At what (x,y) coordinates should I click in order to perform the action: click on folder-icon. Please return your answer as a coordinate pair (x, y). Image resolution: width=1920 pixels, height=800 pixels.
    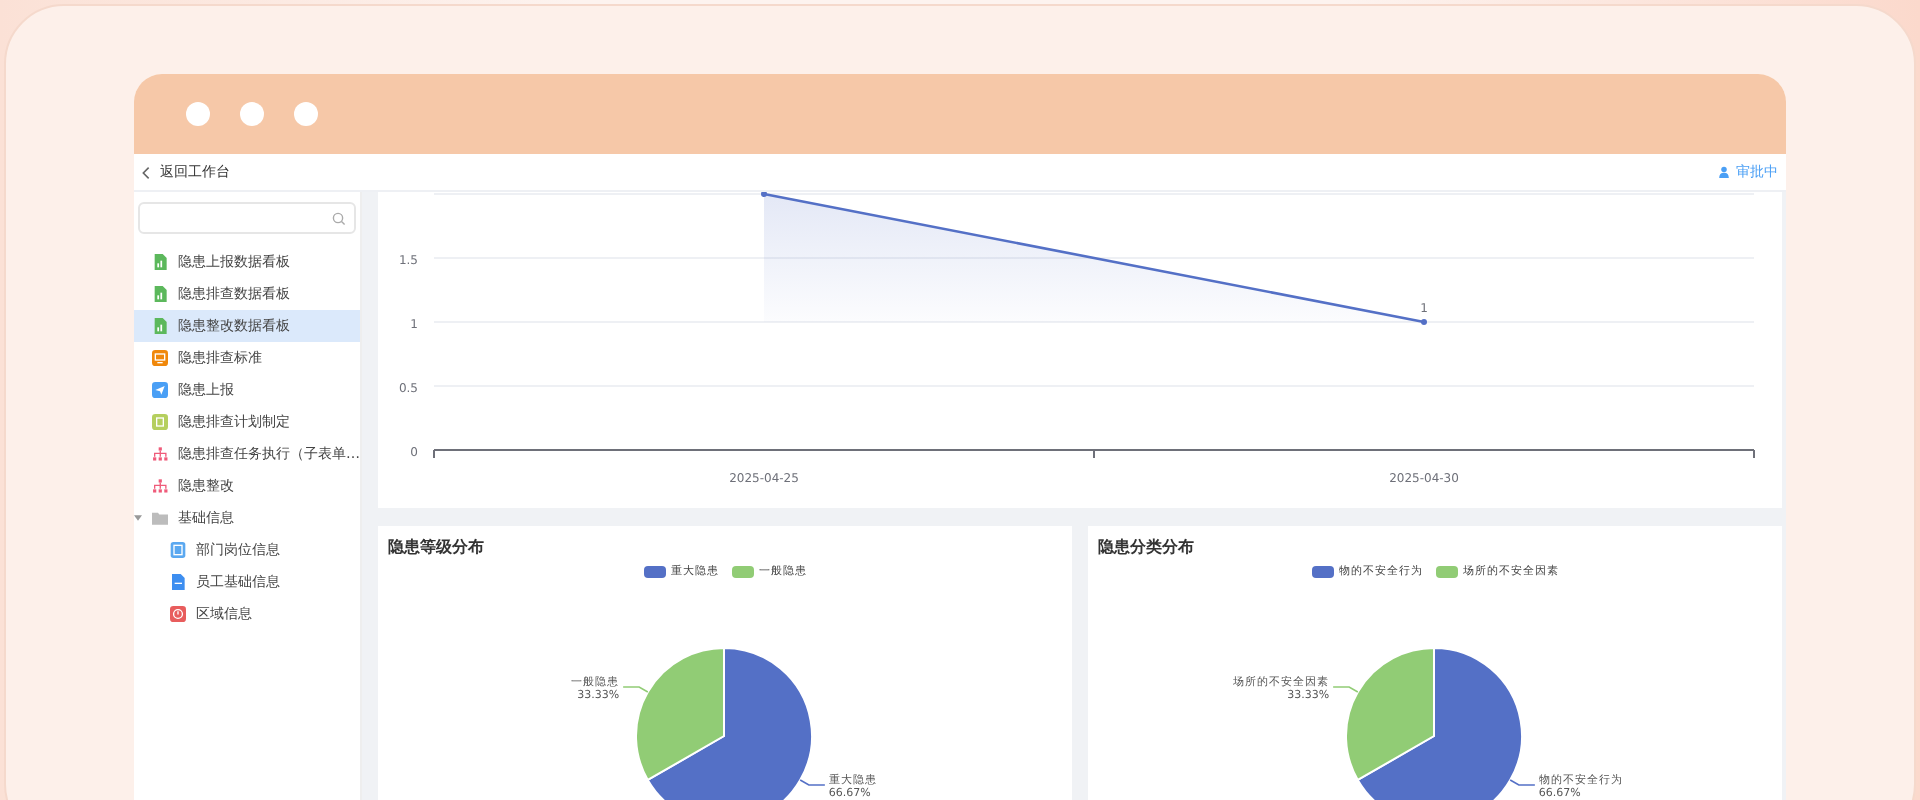
    Looking at the image, I should click on (160, 518).